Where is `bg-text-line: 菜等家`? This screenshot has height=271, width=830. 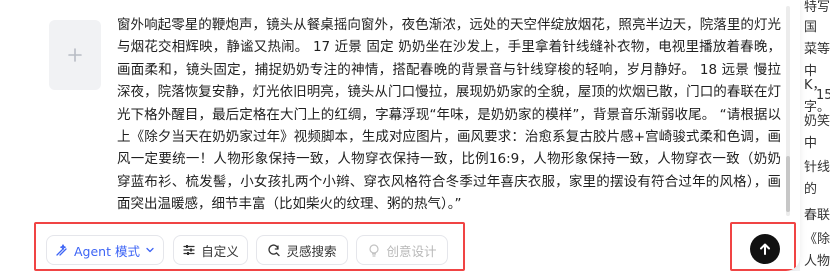 bg-text-line: 菜等家 is located at coordinates (817, 49).